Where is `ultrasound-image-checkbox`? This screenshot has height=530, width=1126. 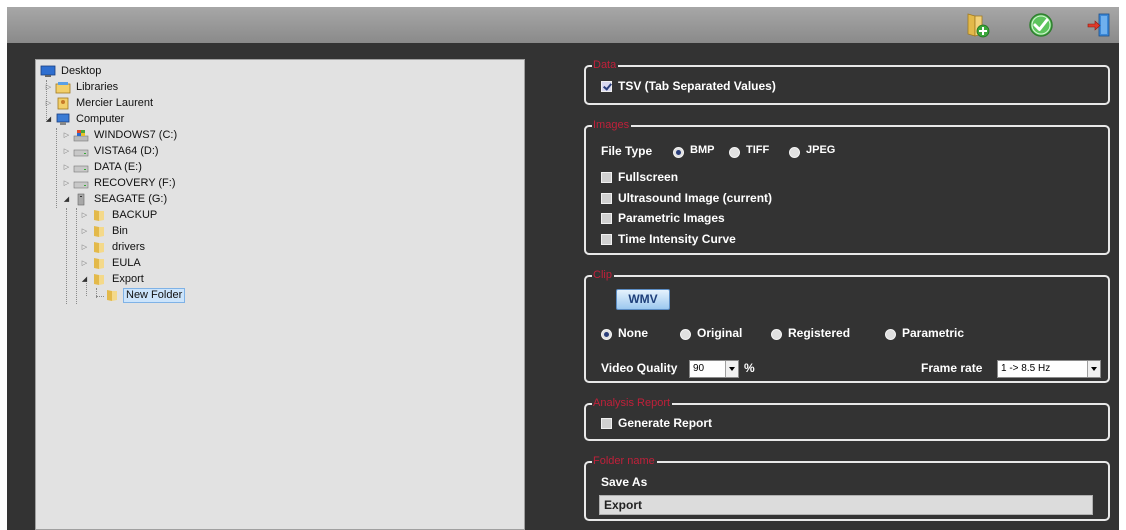
ultrasound-image-checkbox is located at coordinates (606, 198).